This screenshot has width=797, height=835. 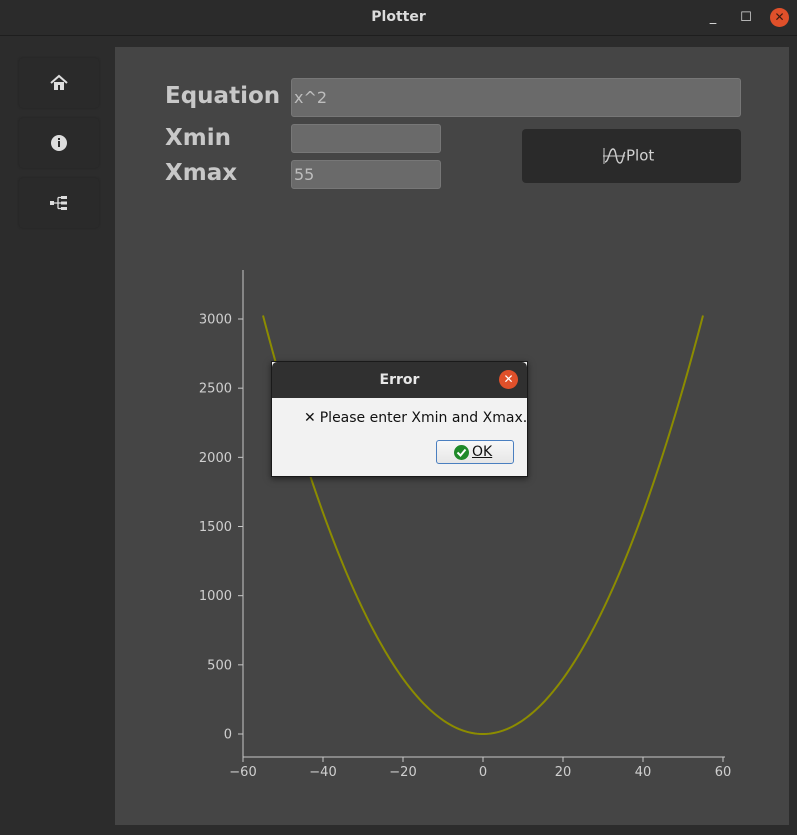 I want to click on dialog-title: Error, so click(x=399, y=380).